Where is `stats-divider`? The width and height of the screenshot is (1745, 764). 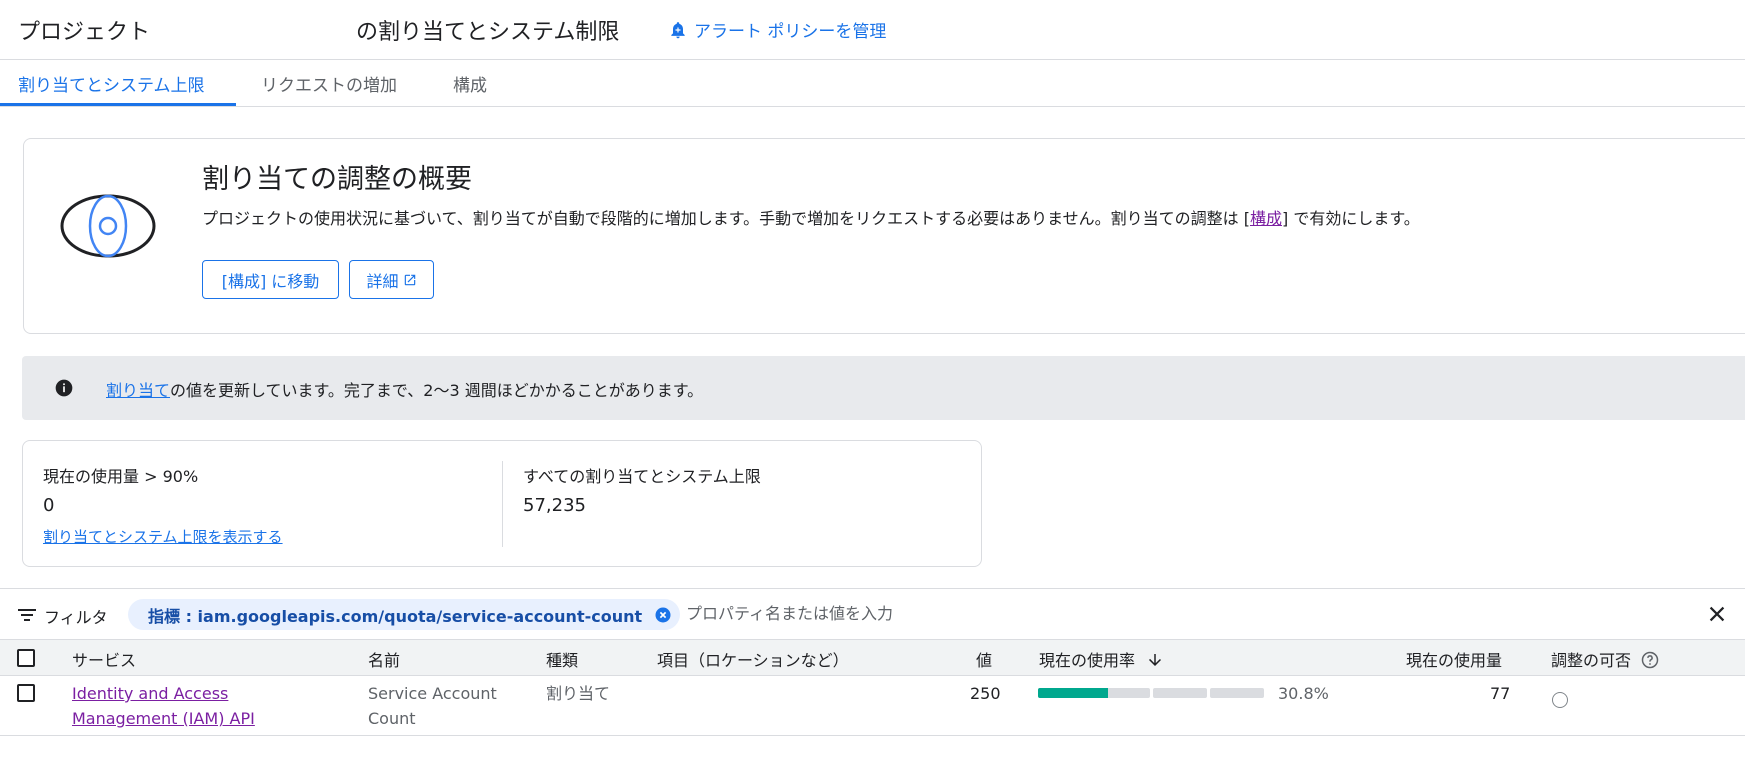
stats-divider is located at coordinates (502, 504).